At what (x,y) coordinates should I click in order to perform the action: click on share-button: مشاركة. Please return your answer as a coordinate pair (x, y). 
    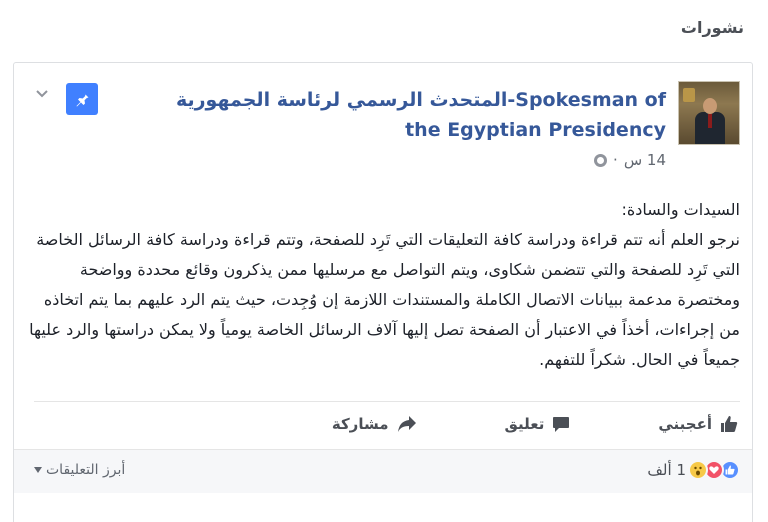
    Looking at the image, I should click on (374, 424).